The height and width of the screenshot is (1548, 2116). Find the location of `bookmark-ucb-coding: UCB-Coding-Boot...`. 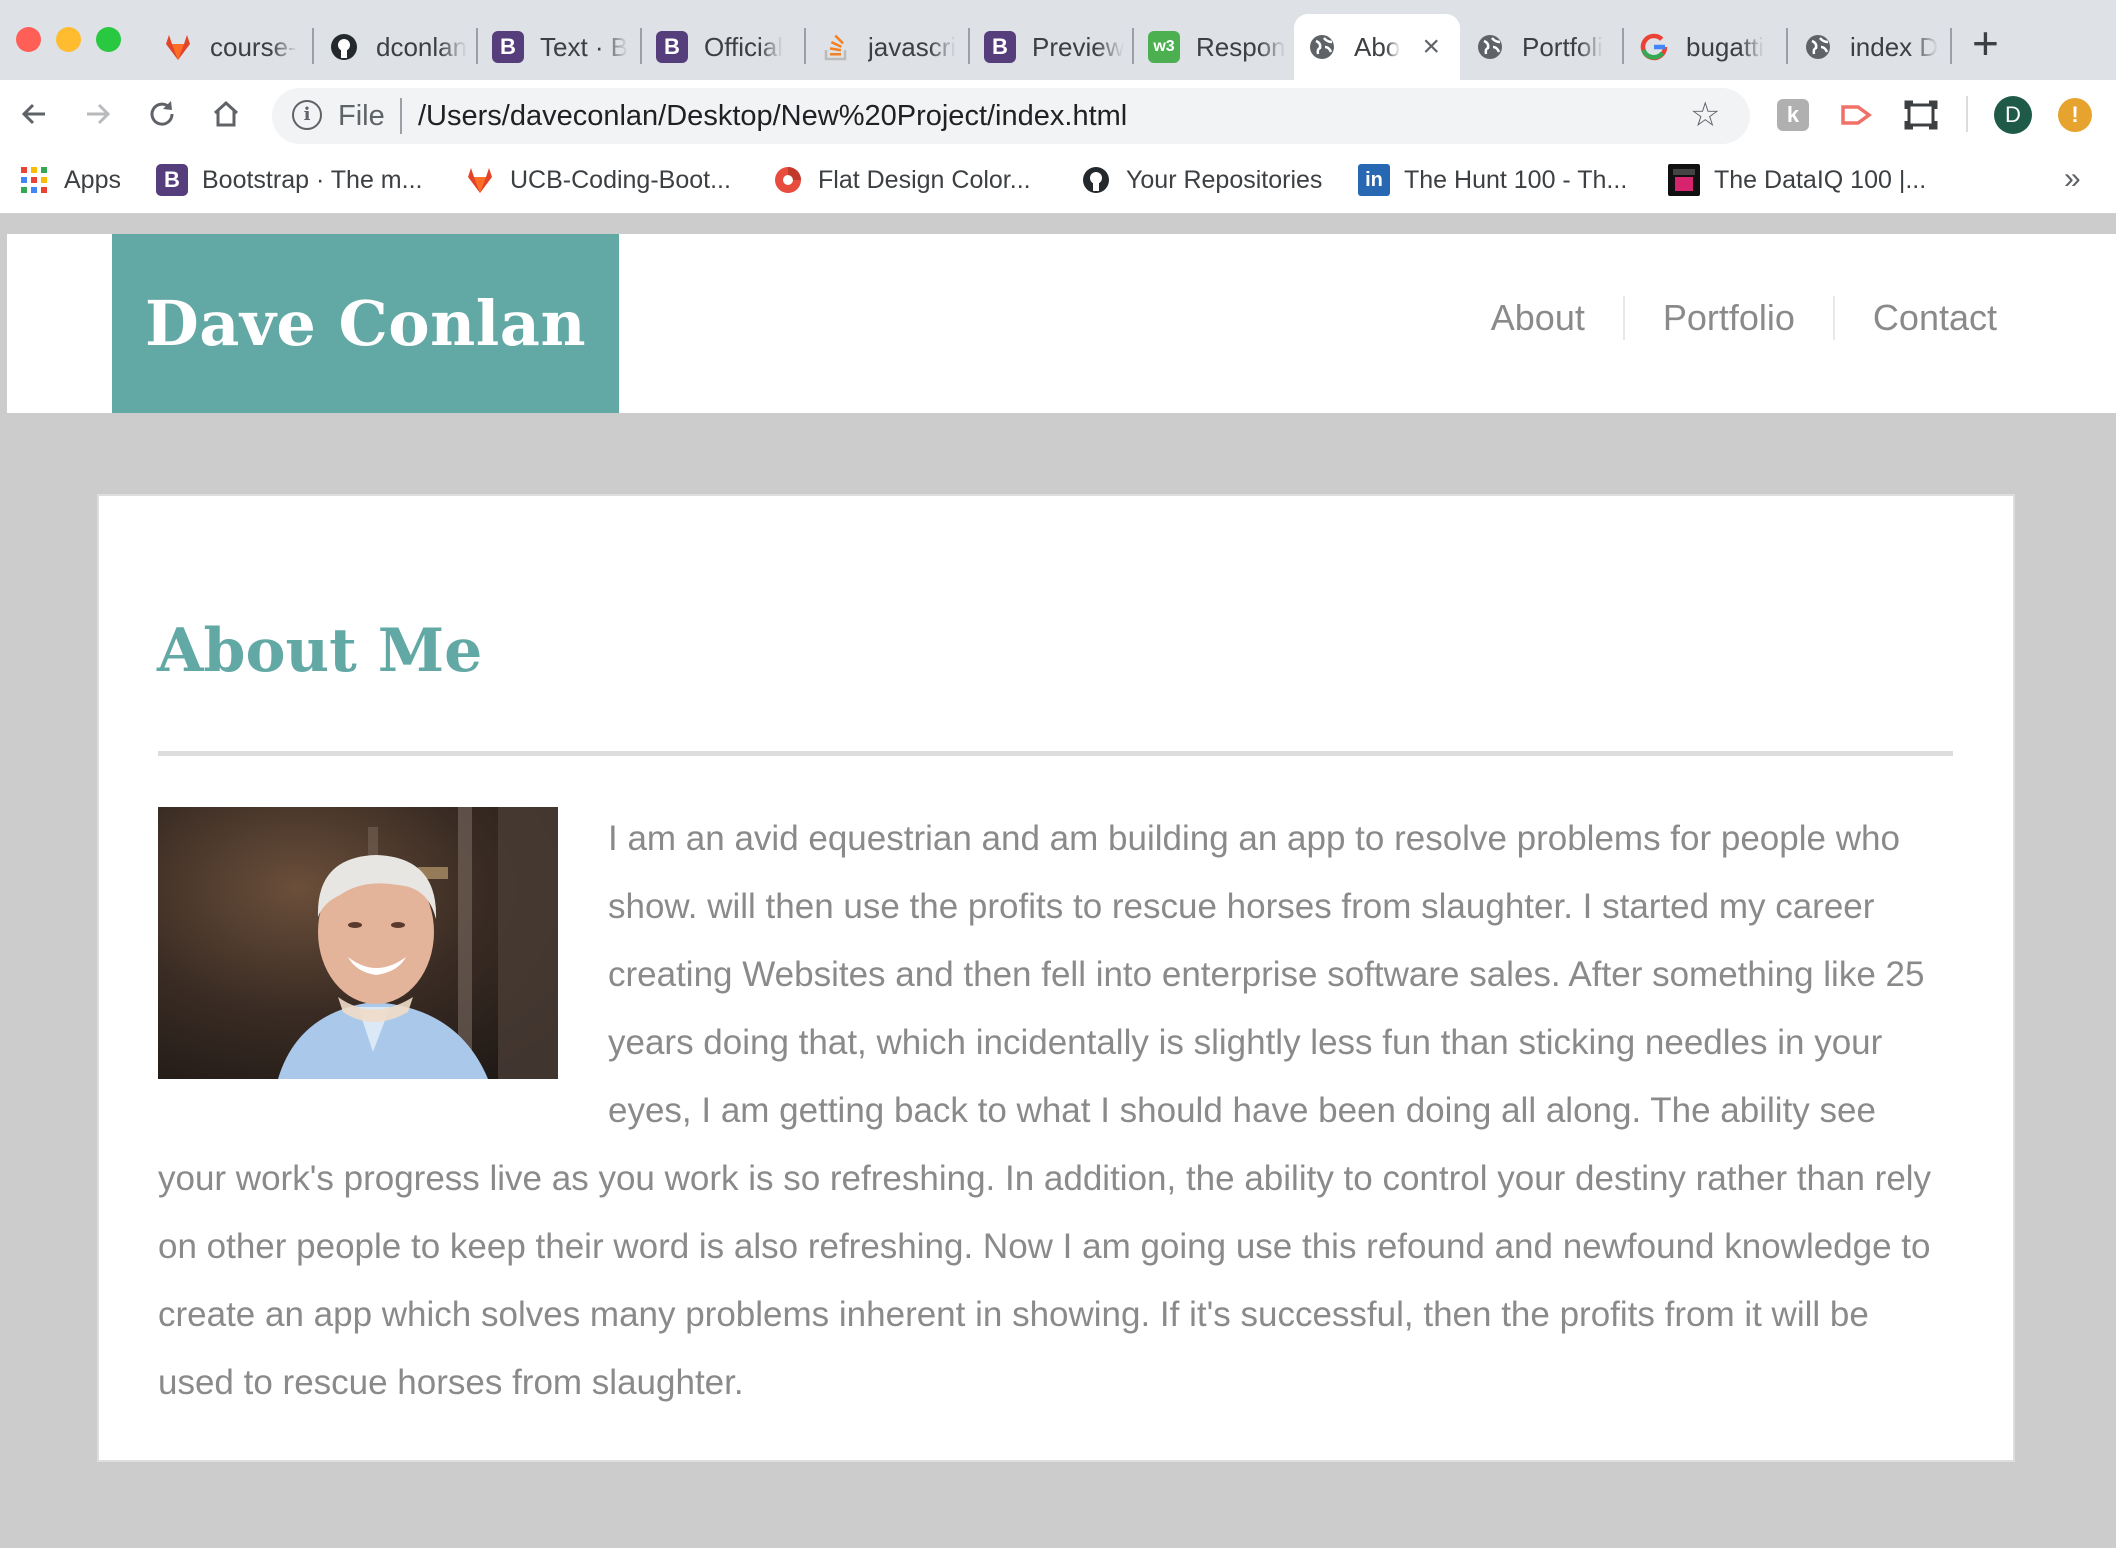

bookmark-ucb-coding: UCB-Coding-Boot... is located at coordinates (597, 180).